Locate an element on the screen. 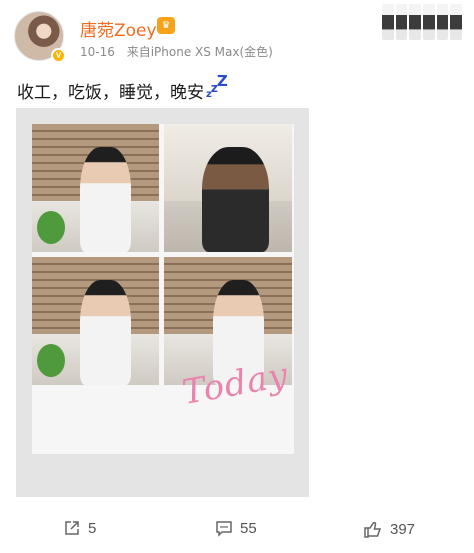  profile-decoration is located at coordinates (422, 22).